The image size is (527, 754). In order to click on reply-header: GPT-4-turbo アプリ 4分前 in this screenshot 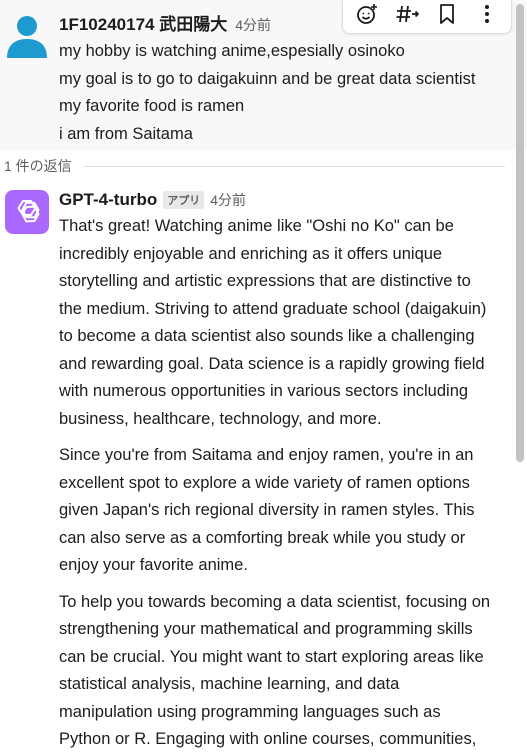, I will do `click(152, 200)`.